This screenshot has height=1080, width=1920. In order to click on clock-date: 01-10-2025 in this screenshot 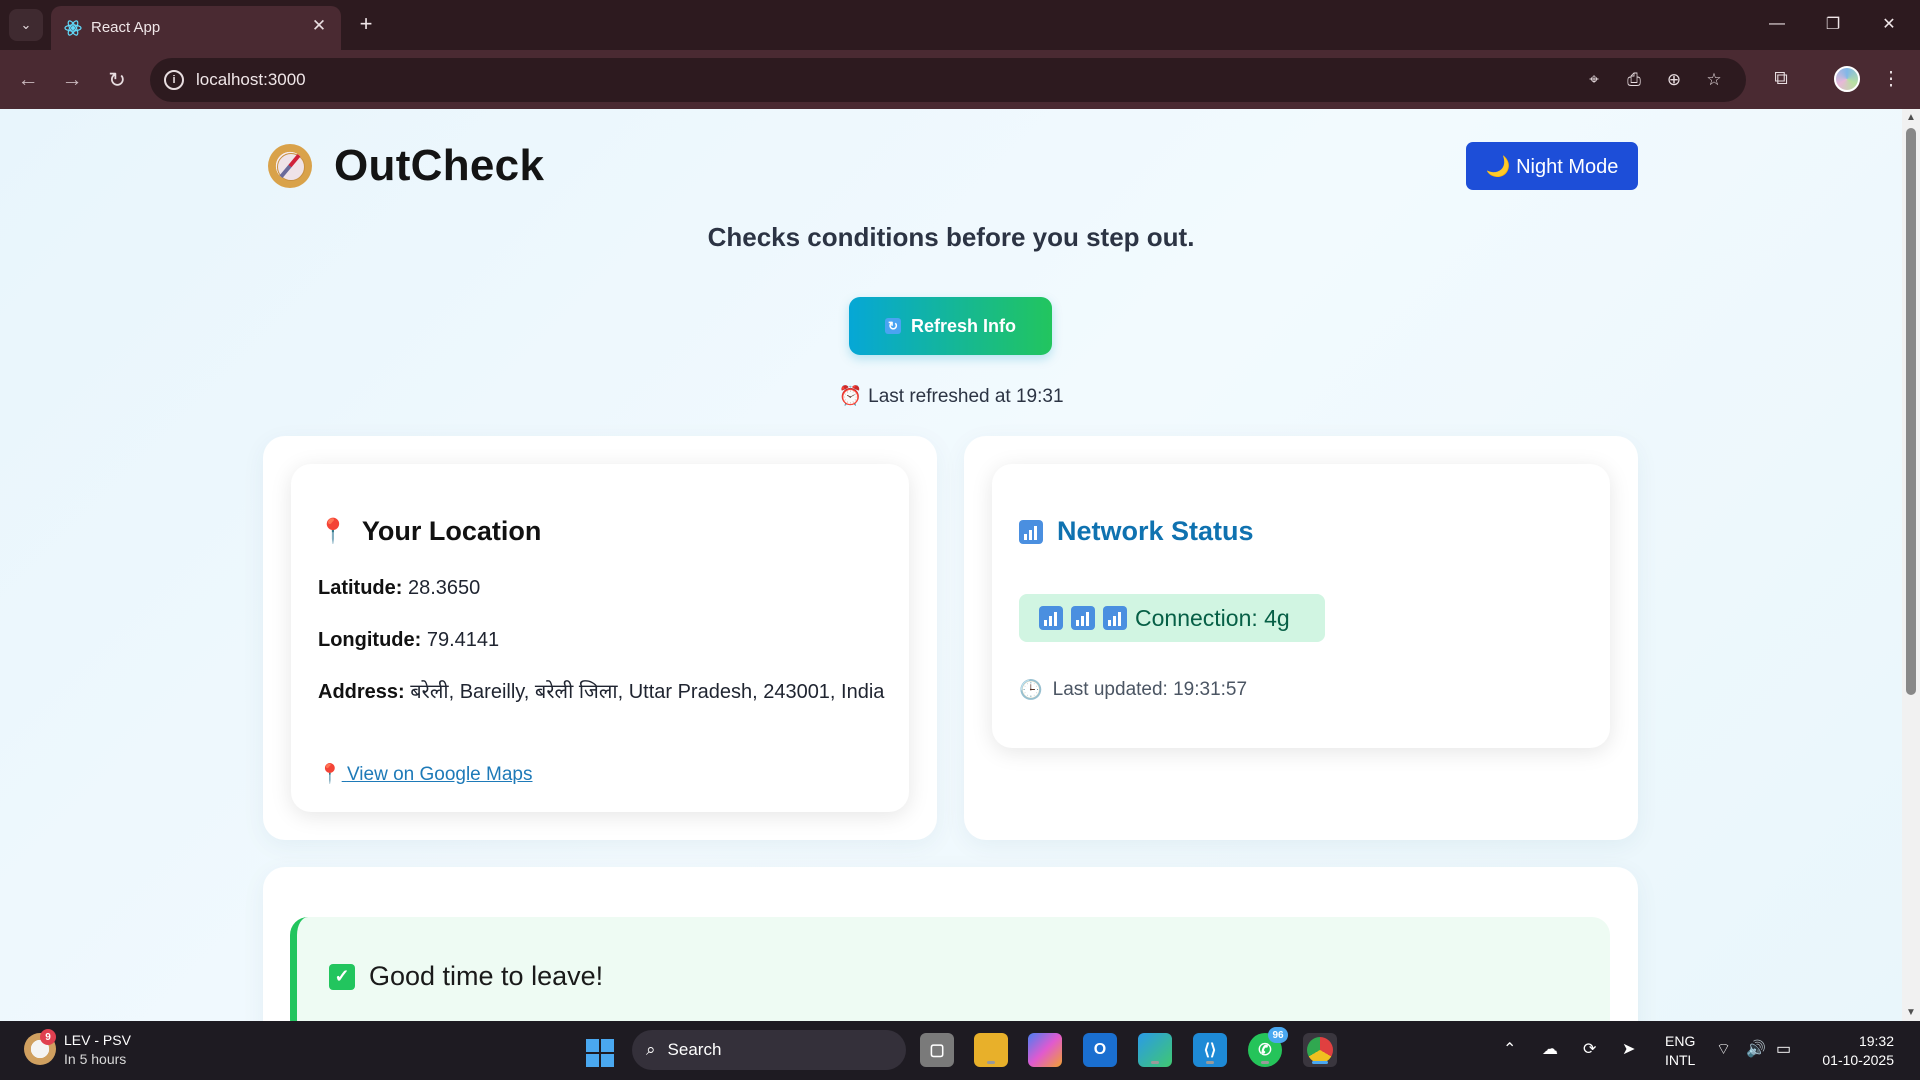, I will do `click(1858, 1060)`.